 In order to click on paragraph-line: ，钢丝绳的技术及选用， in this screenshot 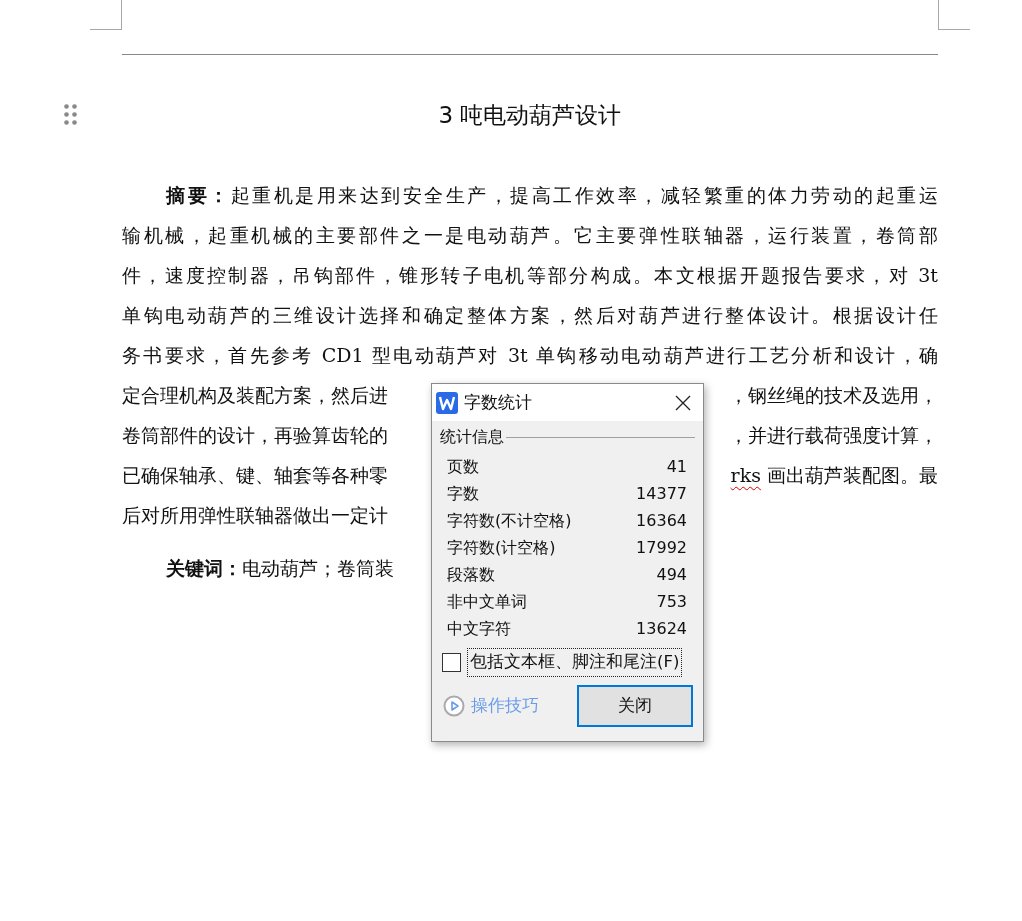, I will do `click(833, 395)`.